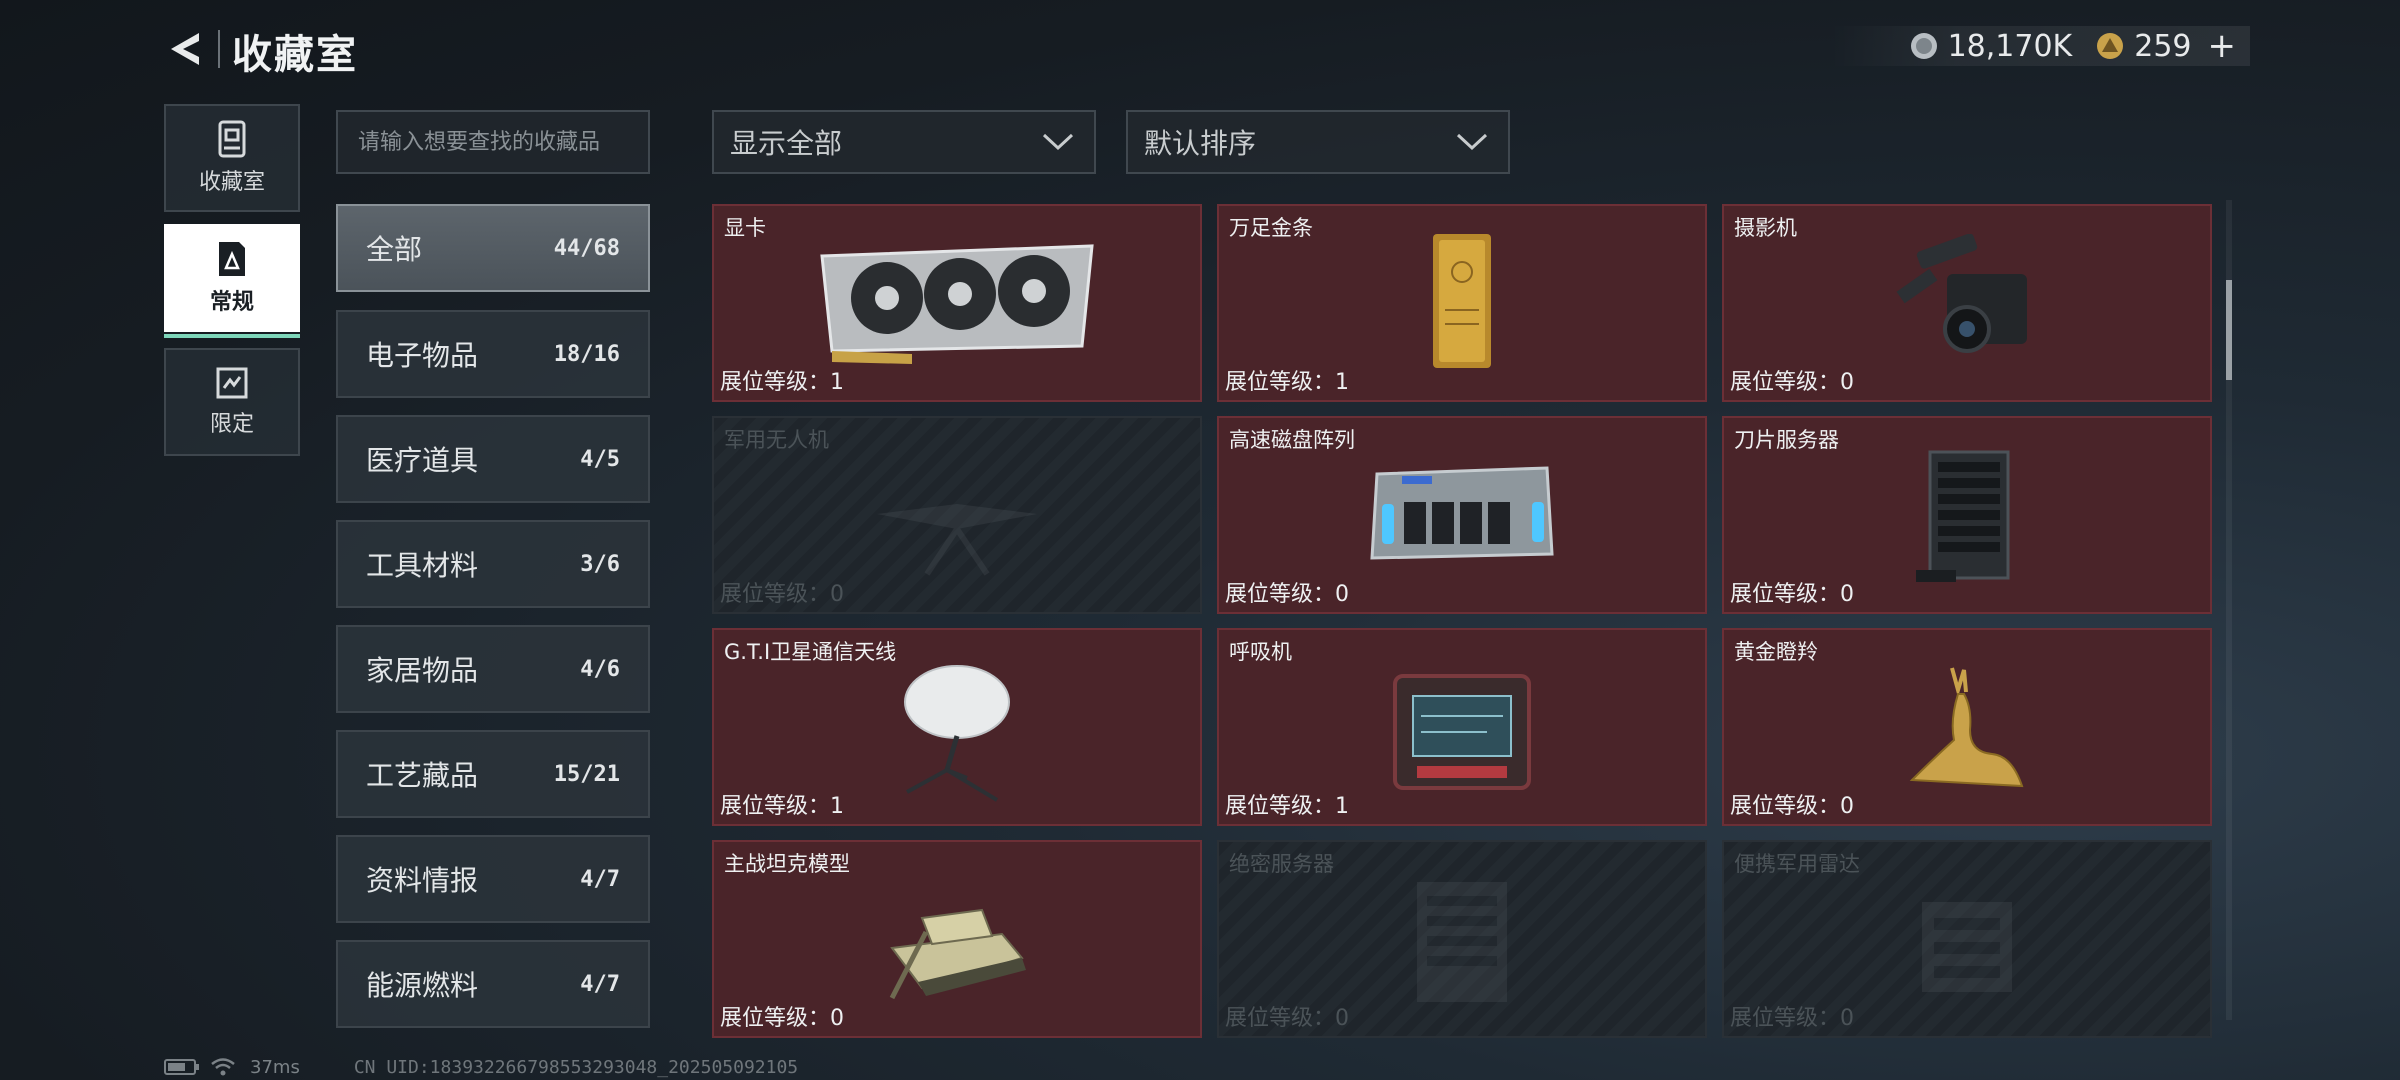 Image resolution: width=2400 pixels, height=1080 pixels. What do you see at coordinates (2110, 46) in the screenshot?
I see `gold-coin-icon` at bounding box center [2110, 46].